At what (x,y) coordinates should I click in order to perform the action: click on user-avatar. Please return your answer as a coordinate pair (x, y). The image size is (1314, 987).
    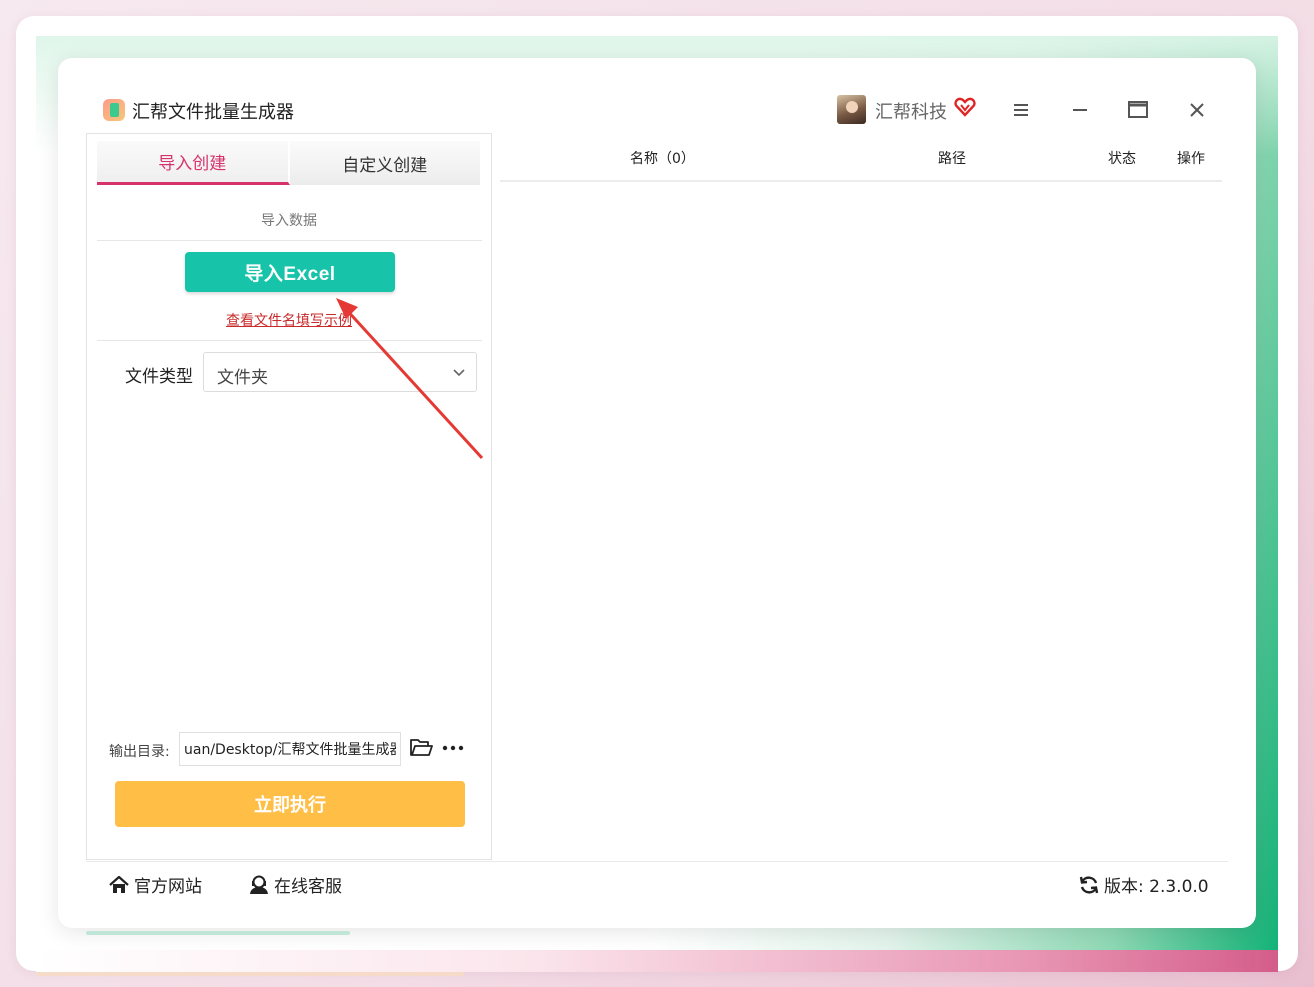
    Looking at the image, I should click on (851, 109).